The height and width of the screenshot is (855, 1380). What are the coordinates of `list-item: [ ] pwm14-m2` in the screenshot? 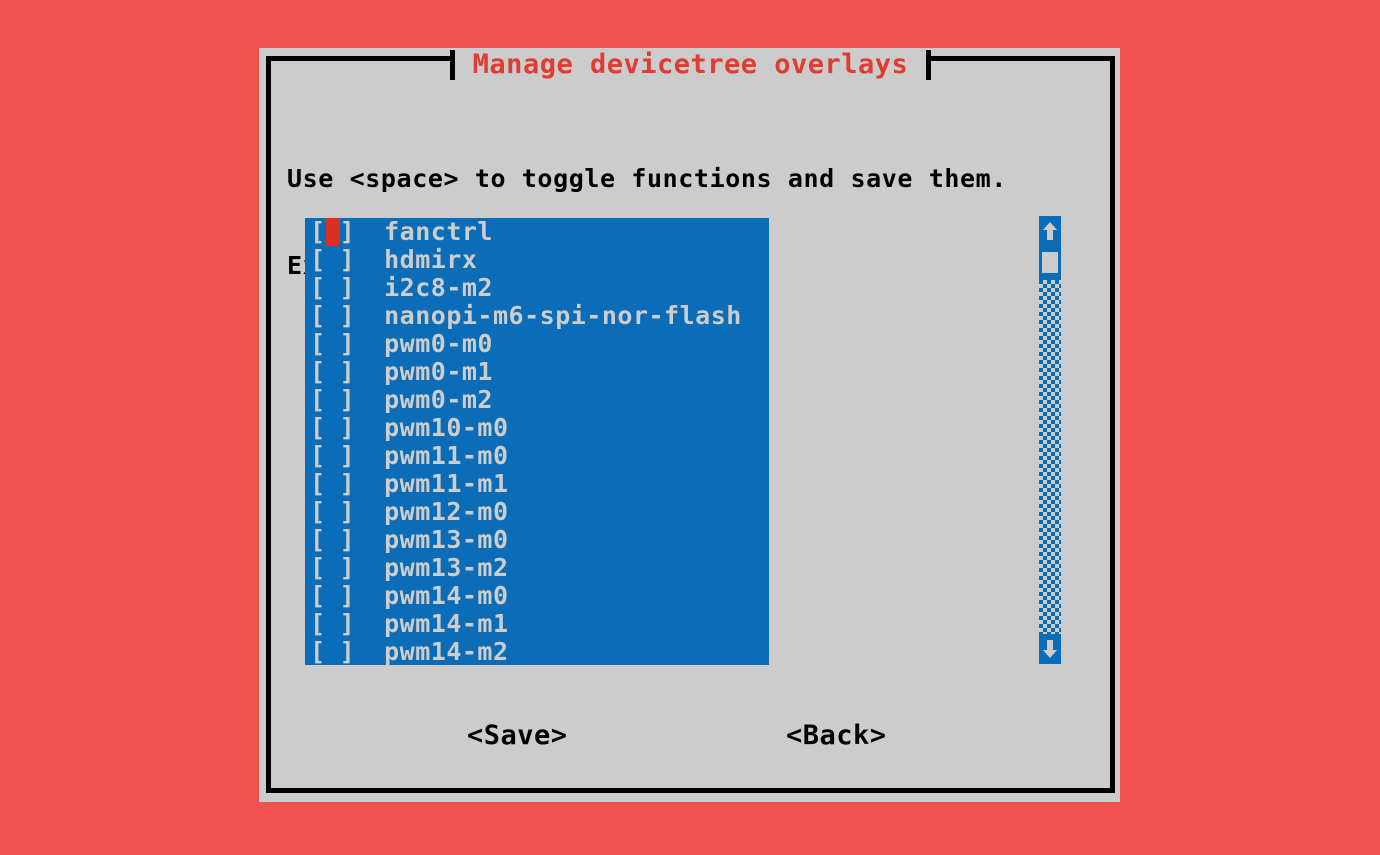 It's located at (537, 651).